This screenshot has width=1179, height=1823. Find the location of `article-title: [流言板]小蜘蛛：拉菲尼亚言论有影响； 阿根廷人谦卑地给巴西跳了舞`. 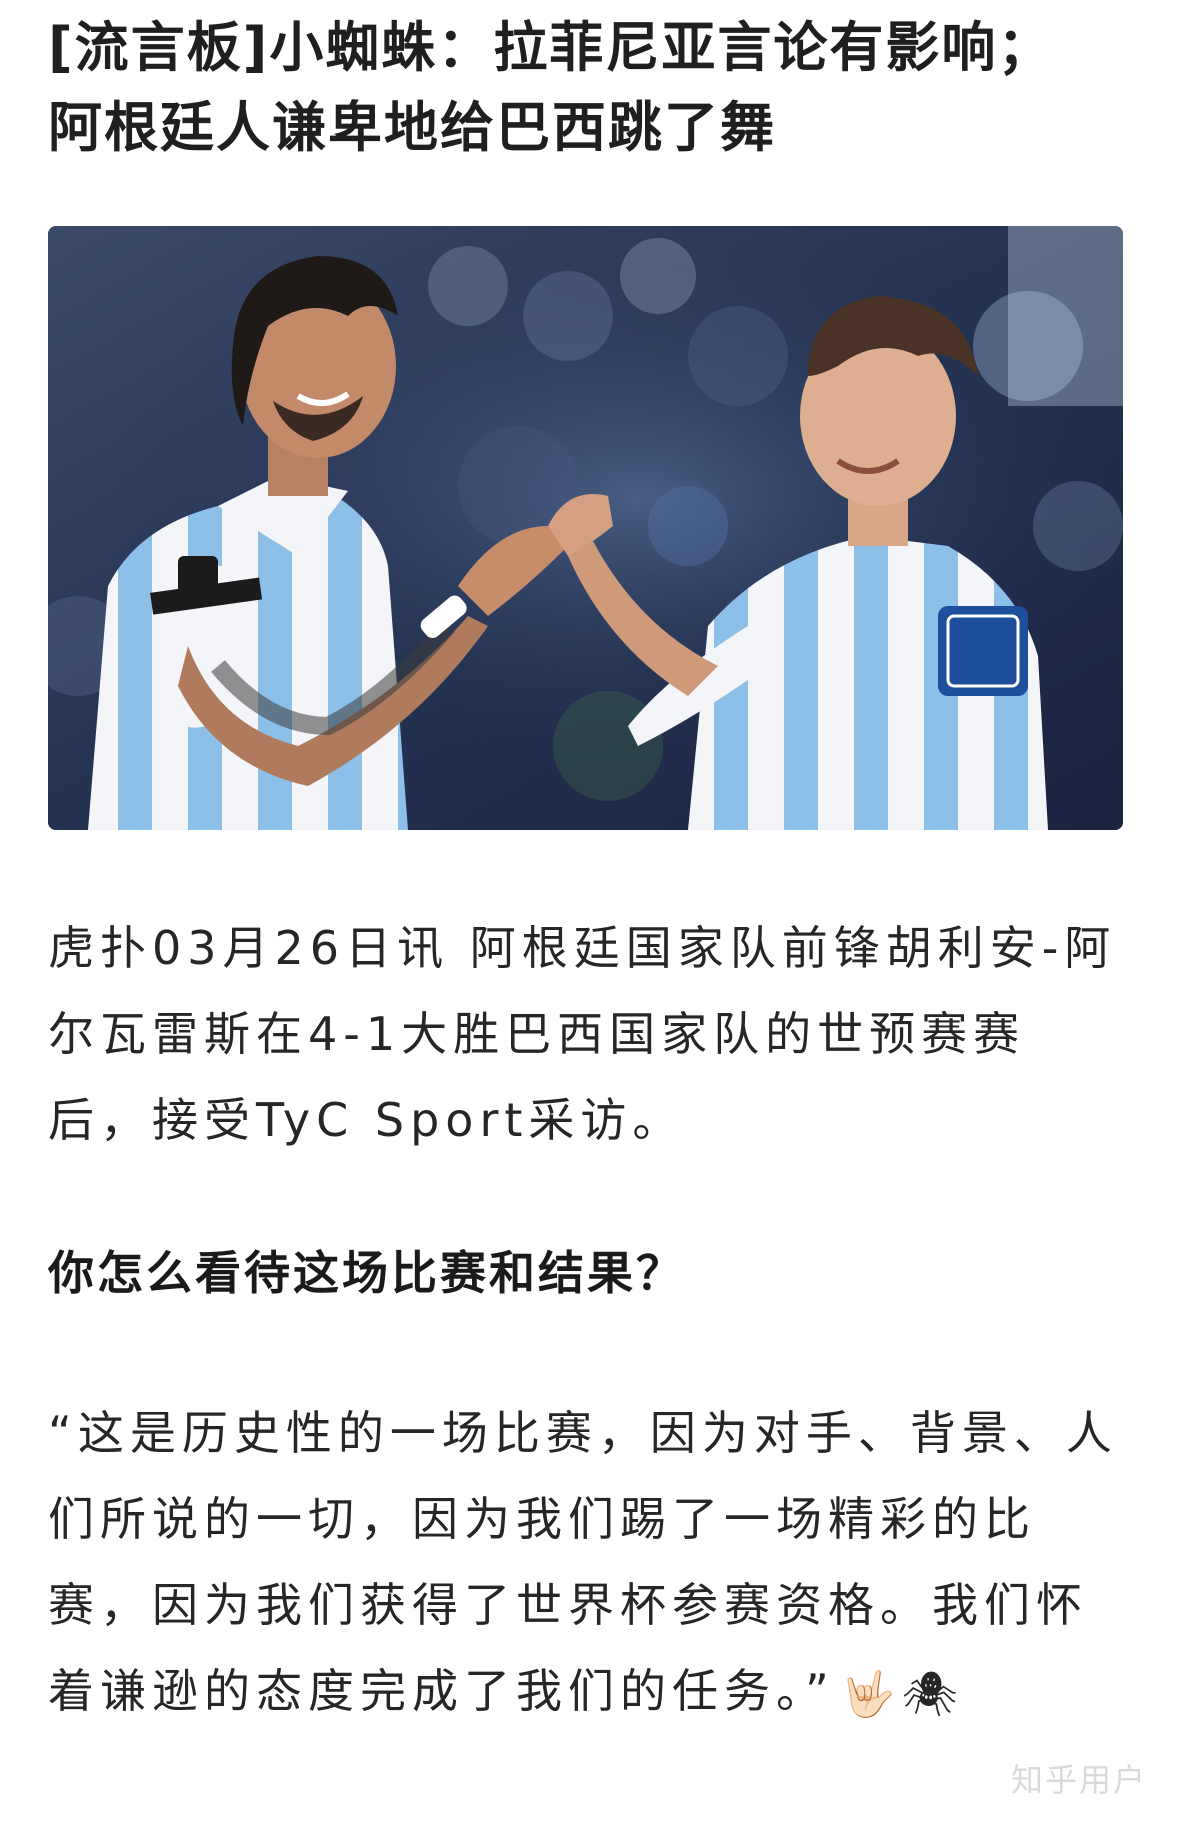

article-title: [流言板]小蜘蛛：拉菲尼亚言论有影响； 阿根廷人谦卑地给巴西跳了舞 is located at coordinates (585, 84).